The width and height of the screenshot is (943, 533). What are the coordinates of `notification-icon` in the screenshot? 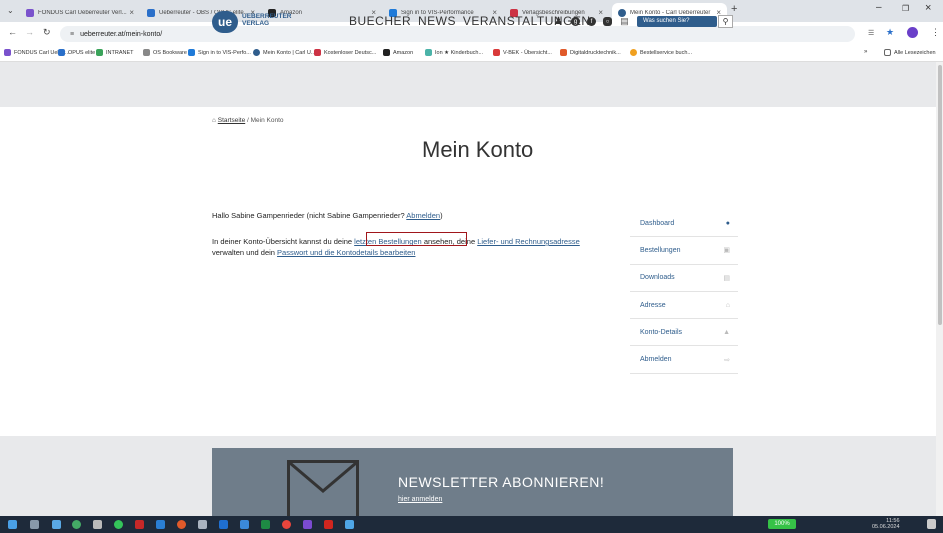 It's located at (931, 524).